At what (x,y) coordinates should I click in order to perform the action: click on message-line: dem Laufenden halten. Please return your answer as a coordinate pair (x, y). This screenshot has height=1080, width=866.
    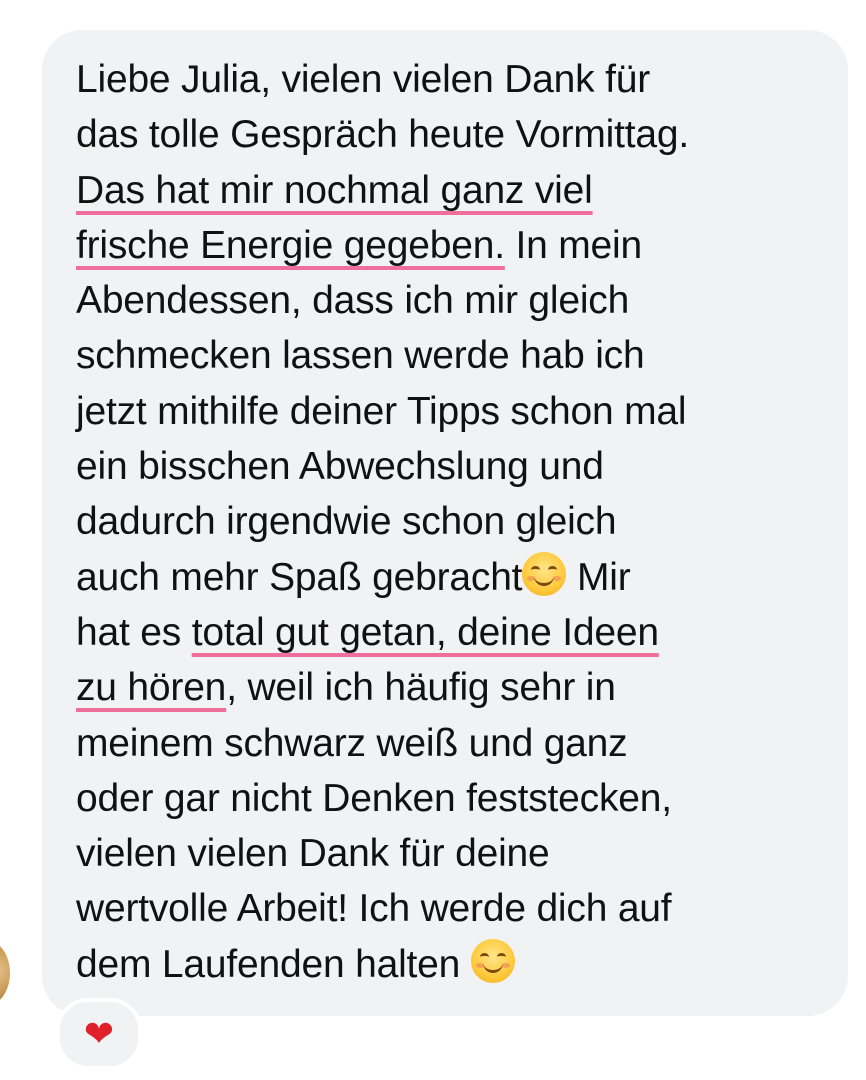
    Looking at the image, I should click on (456, 964).